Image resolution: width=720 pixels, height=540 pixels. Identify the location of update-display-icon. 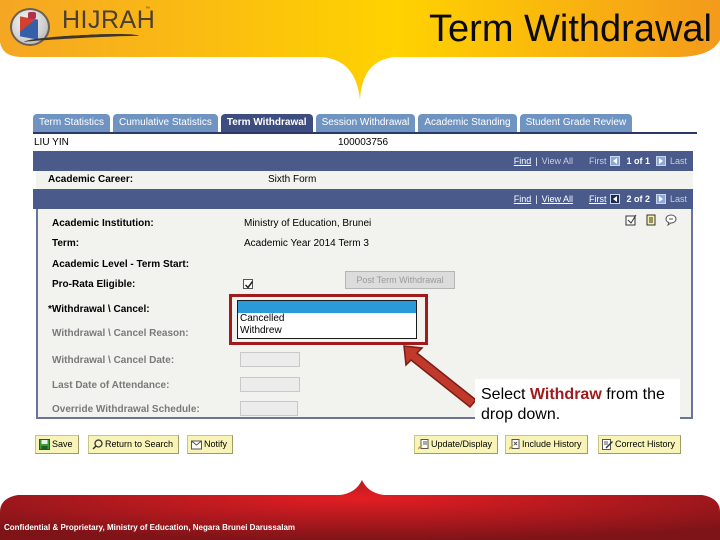
(423, 444).